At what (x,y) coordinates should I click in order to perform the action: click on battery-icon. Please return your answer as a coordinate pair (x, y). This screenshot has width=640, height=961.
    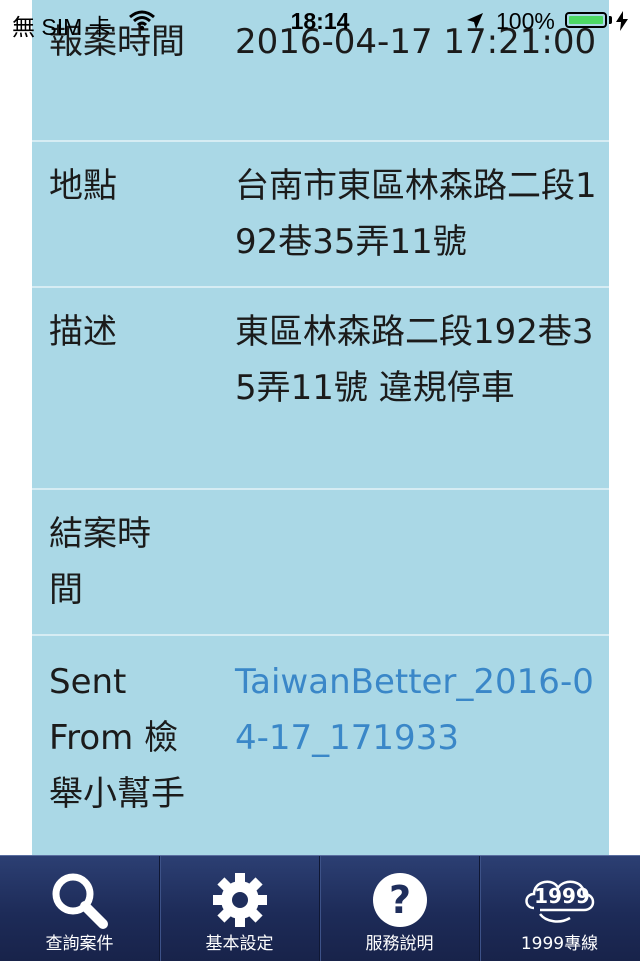
    Looking at the image, I should click on (586, 20).